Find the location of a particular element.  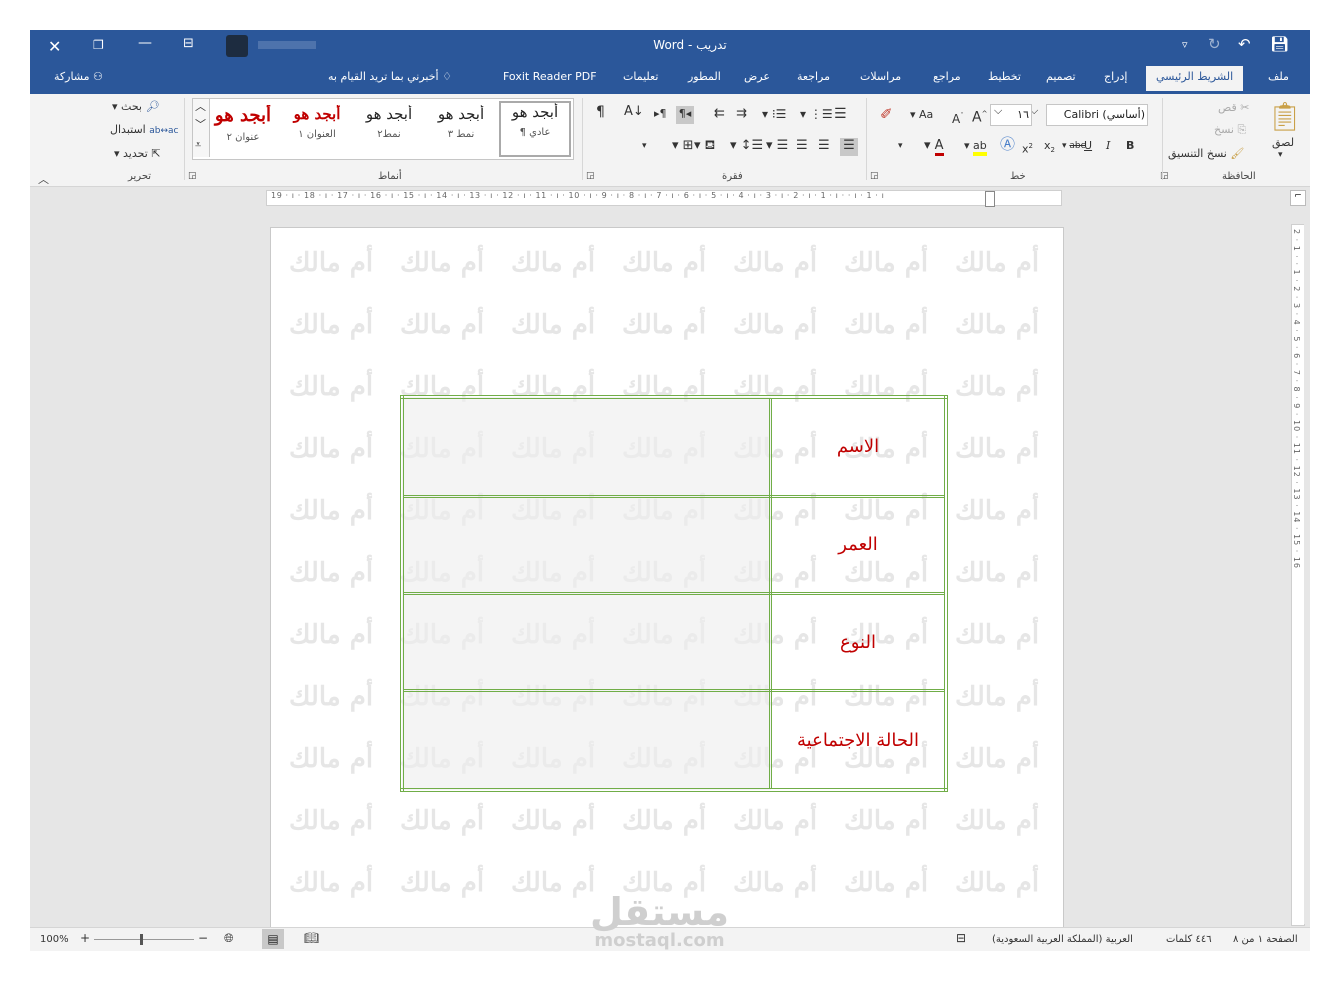

close-icon: ✕ is located at coordinates (54, 46).